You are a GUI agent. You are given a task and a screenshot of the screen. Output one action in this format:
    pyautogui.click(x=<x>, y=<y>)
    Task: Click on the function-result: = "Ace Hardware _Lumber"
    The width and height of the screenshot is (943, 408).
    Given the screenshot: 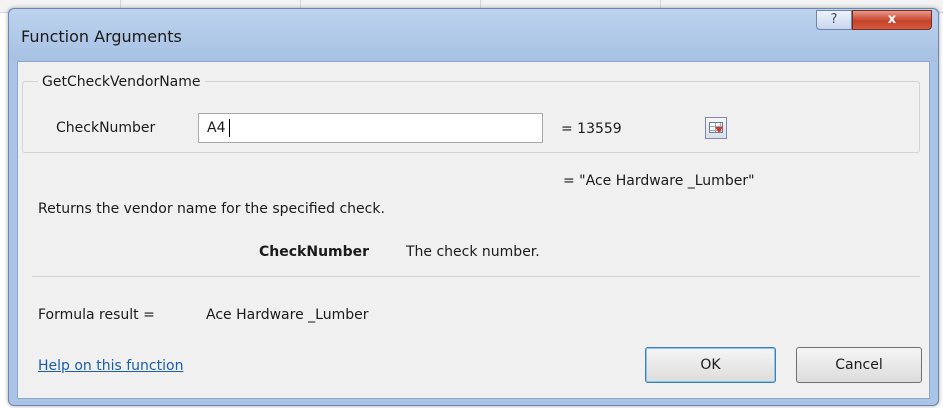 What is the action you would take?
    pyautogui.click(x=659, y=181)
    